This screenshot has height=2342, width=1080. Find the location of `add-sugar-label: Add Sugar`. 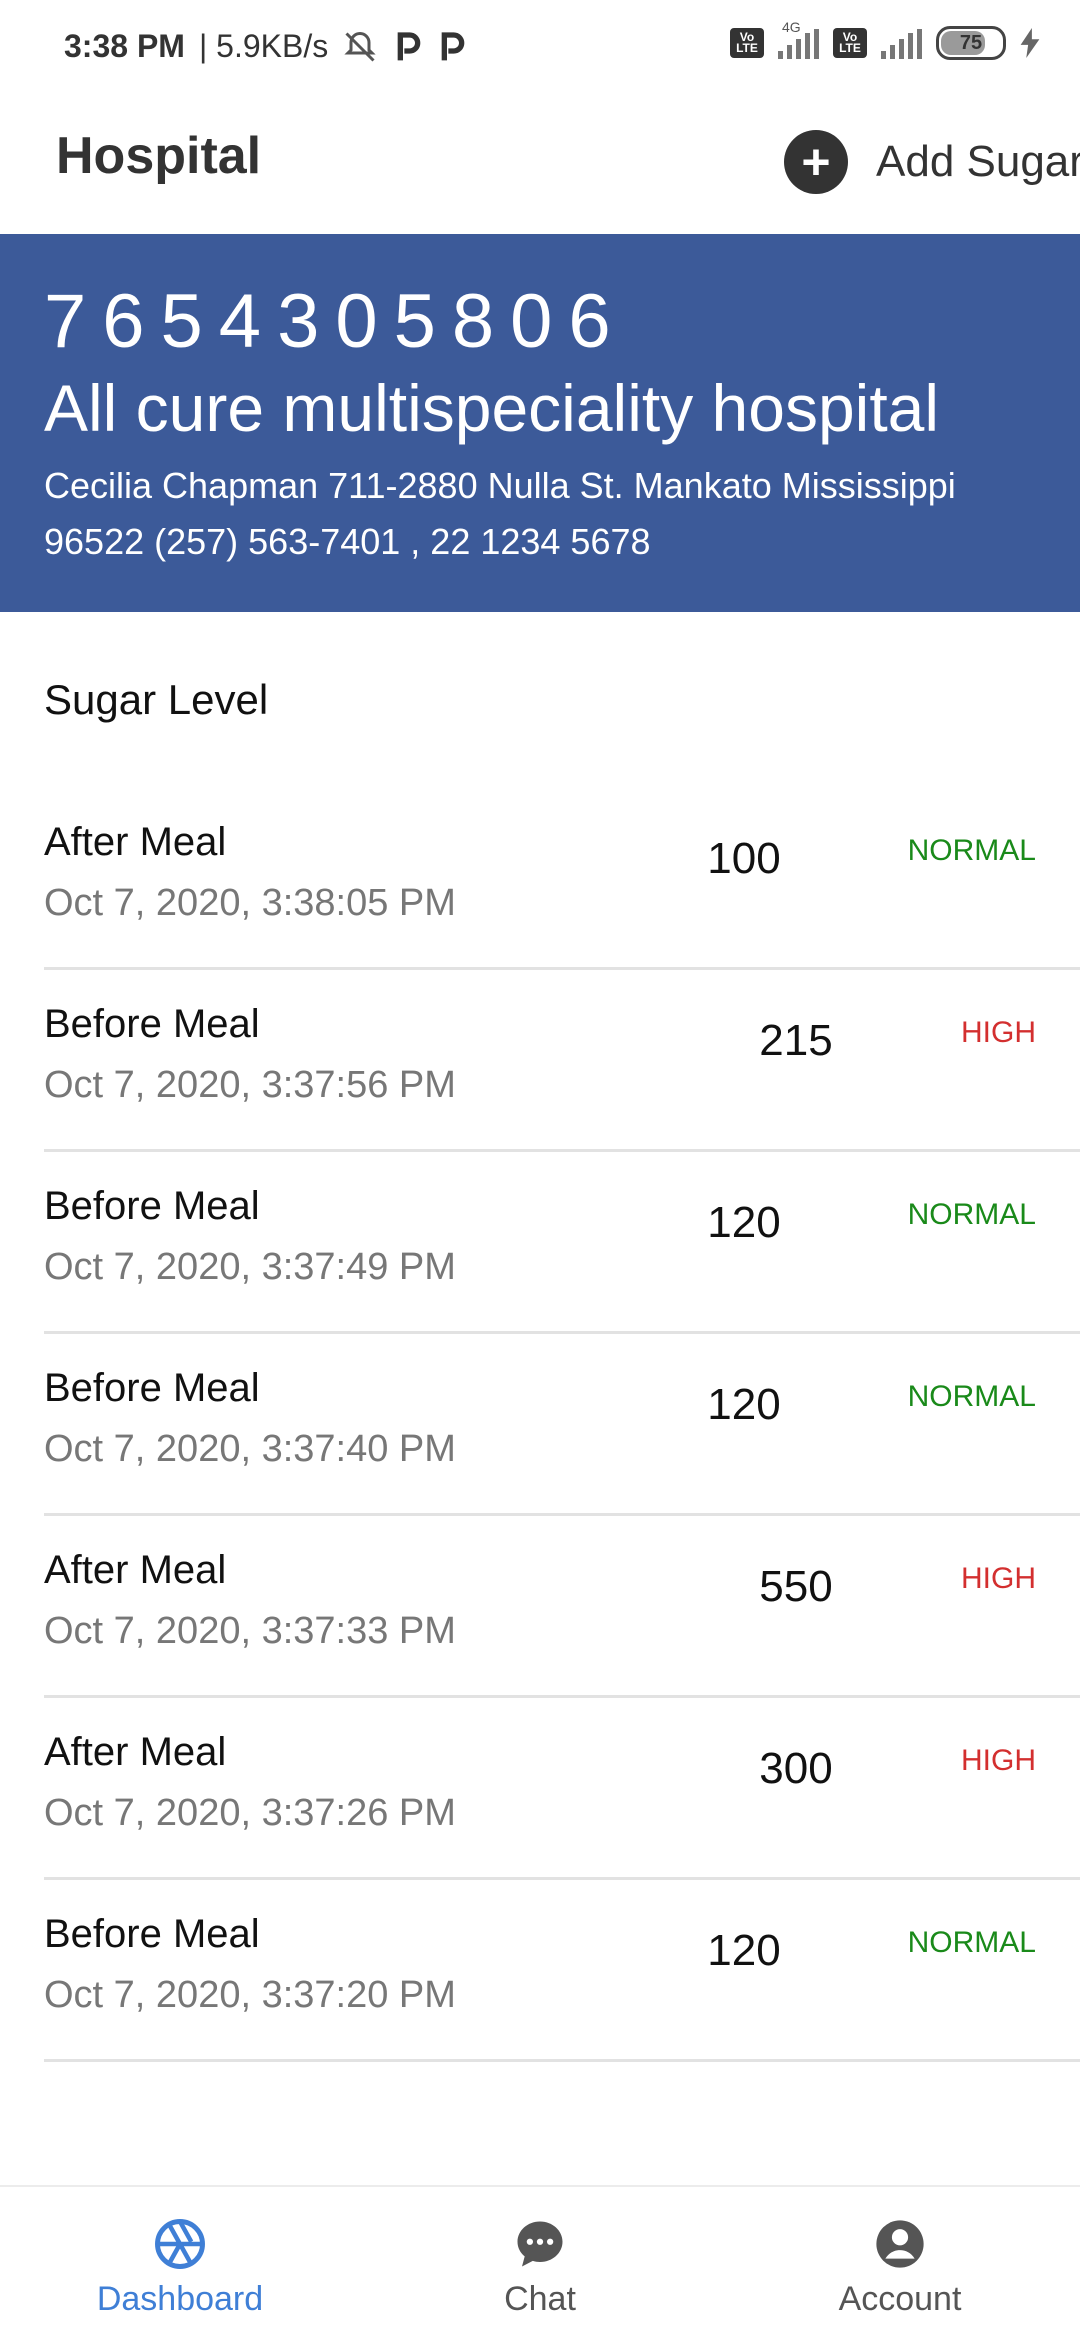

add-sugar-label: Add Sugar is located at coordinates (978, 161).